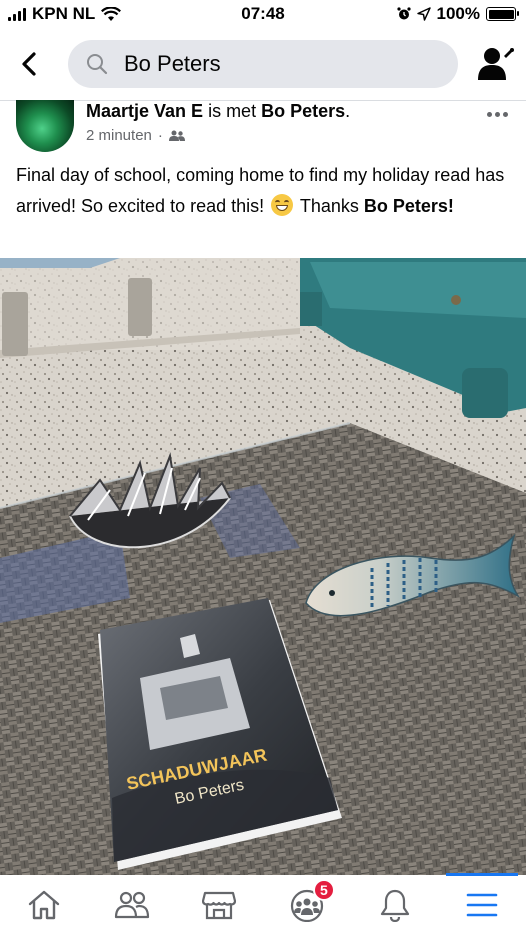  I want to click on nav-marketplace, so click(219, 905).